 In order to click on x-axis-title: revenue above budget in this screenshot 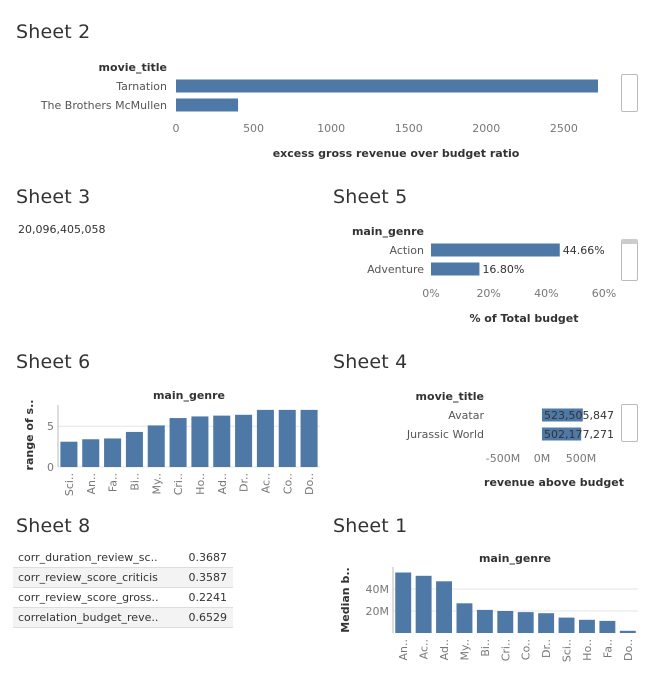, I will do `click(554, 482)`.